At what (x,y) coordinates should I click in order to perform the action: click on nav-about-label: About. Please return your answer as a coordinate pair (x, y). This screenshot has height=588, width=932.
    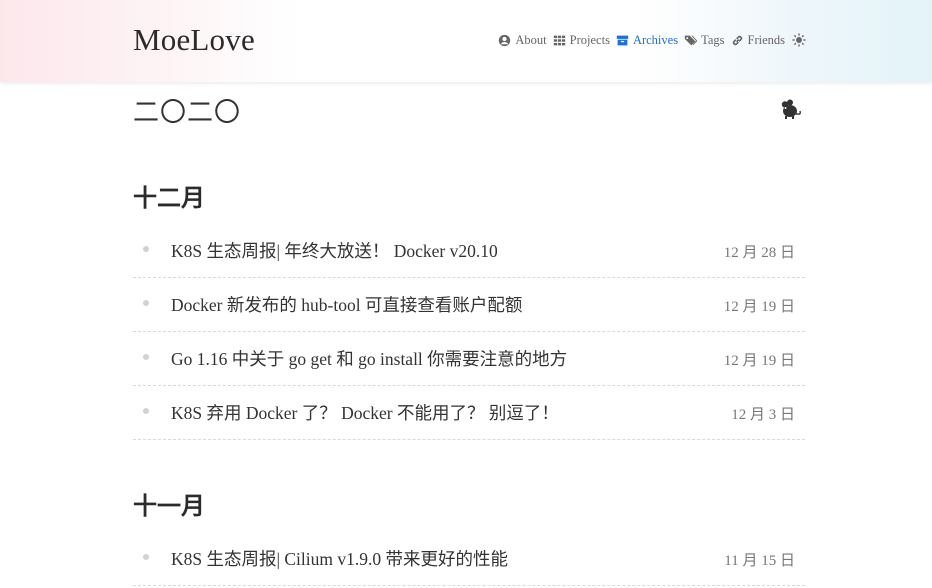
    Looking at the image, I should click on (531, 39).